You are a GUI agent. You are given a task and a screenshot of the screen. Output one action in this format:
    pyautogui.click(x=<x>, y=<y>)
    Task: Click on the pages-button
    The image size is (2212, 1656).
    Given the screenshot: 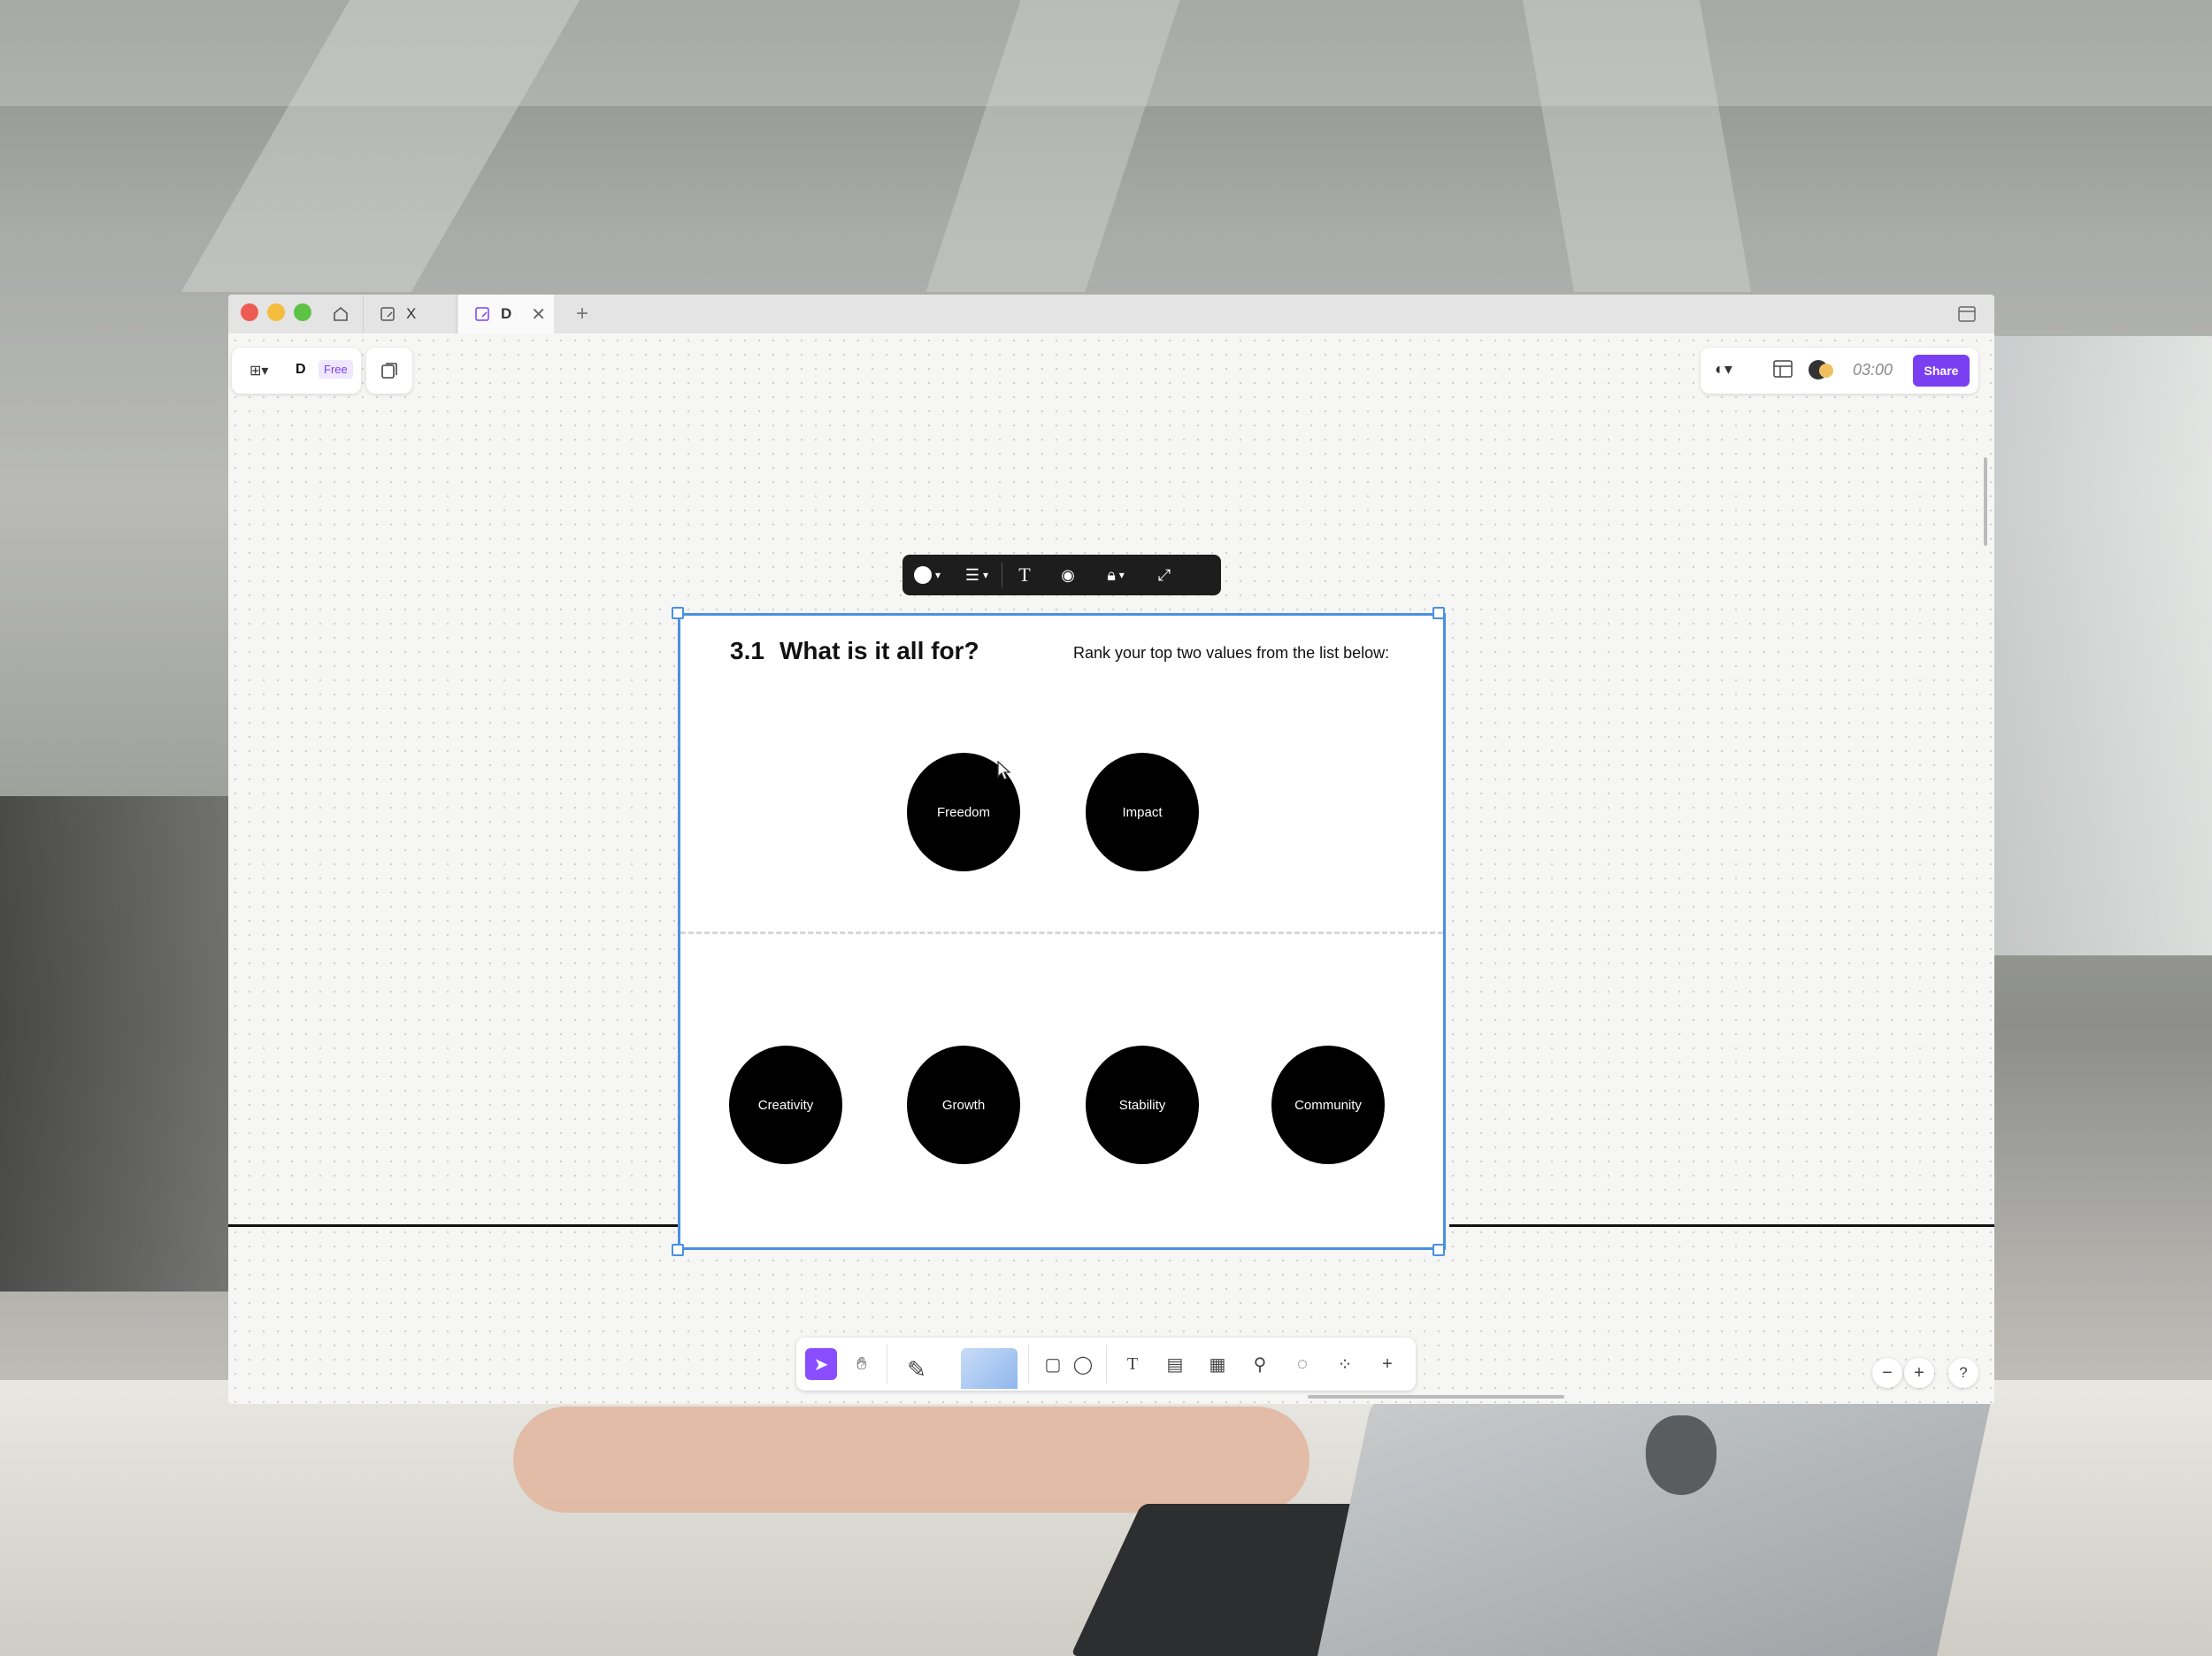 What is the action you would take?
    pyautogui.click(x=389, y=371)
    